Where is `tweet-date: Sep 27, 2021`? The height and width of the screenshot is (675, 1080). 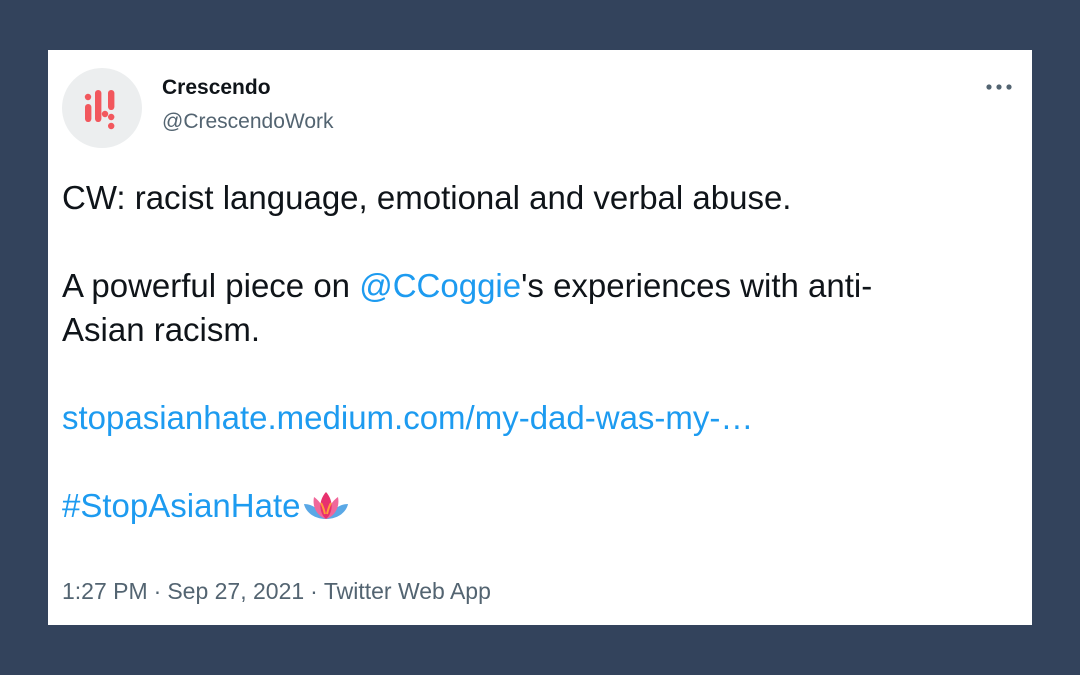 tweet-date: Sep 27, 2021 is located at coordinates (235, 591).